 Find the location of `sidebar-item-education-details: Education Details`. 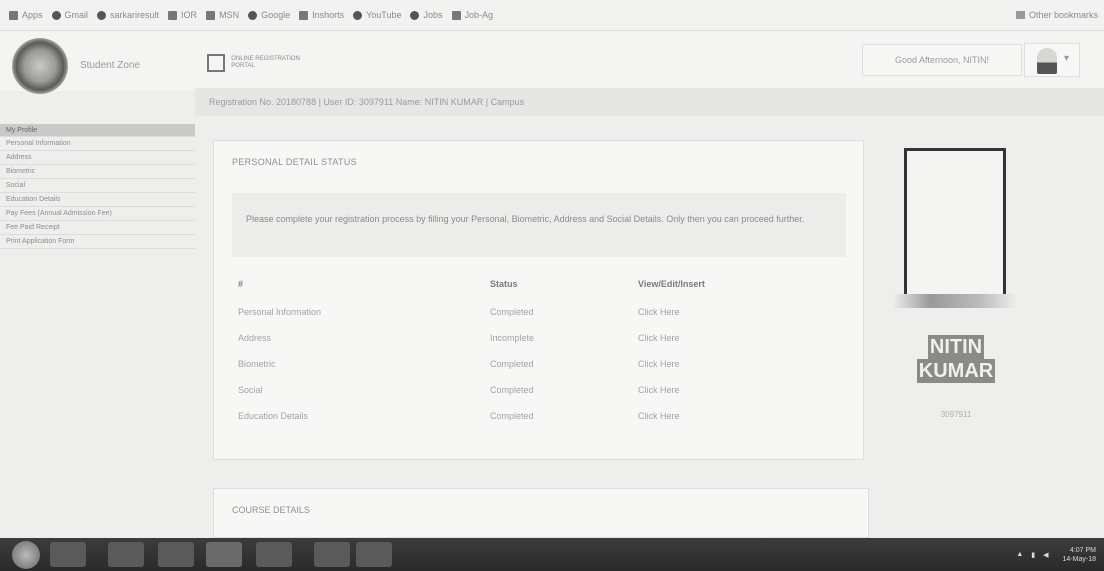

sidebar-item-education-details: Education Details is located at coordinates (97, 200).